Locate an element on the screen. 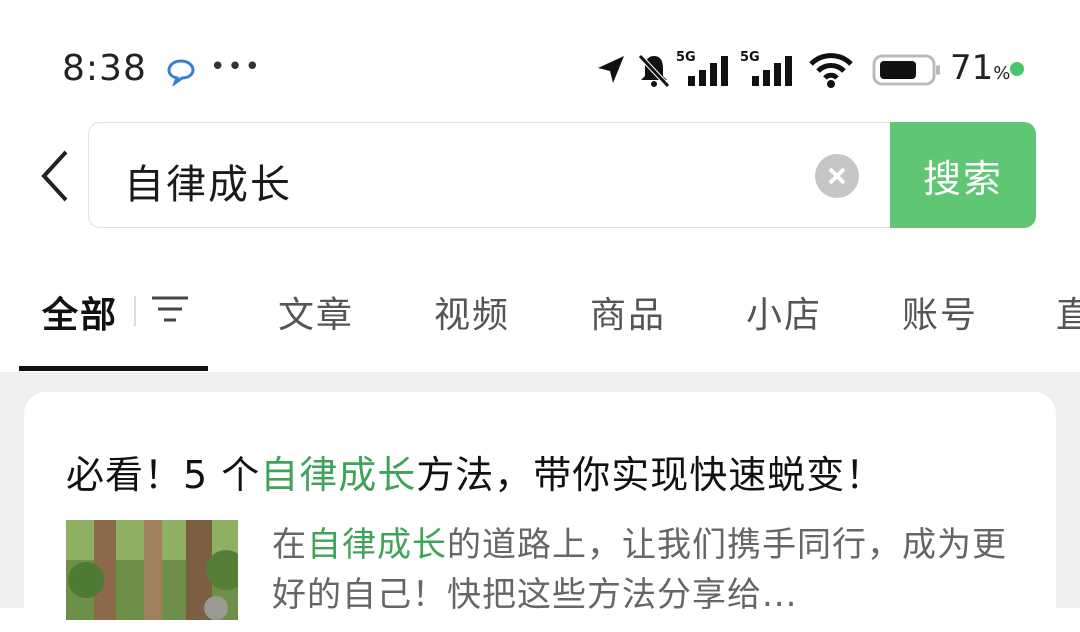  battery-percent: 71% is located at coordinates (980, 68).